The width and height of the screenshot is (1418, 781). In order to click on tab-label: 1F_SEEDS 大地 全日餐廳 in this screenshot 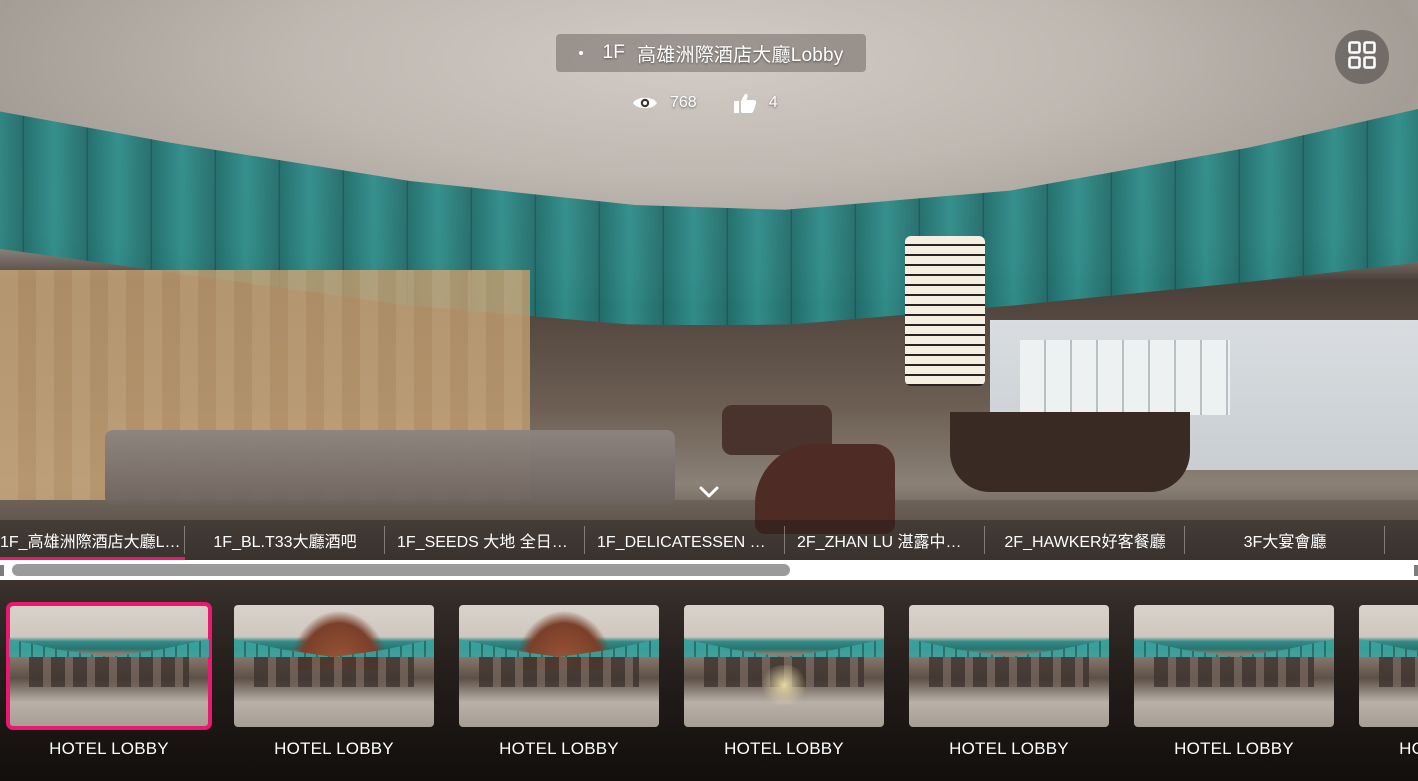, I will do `click(485, 542)`.